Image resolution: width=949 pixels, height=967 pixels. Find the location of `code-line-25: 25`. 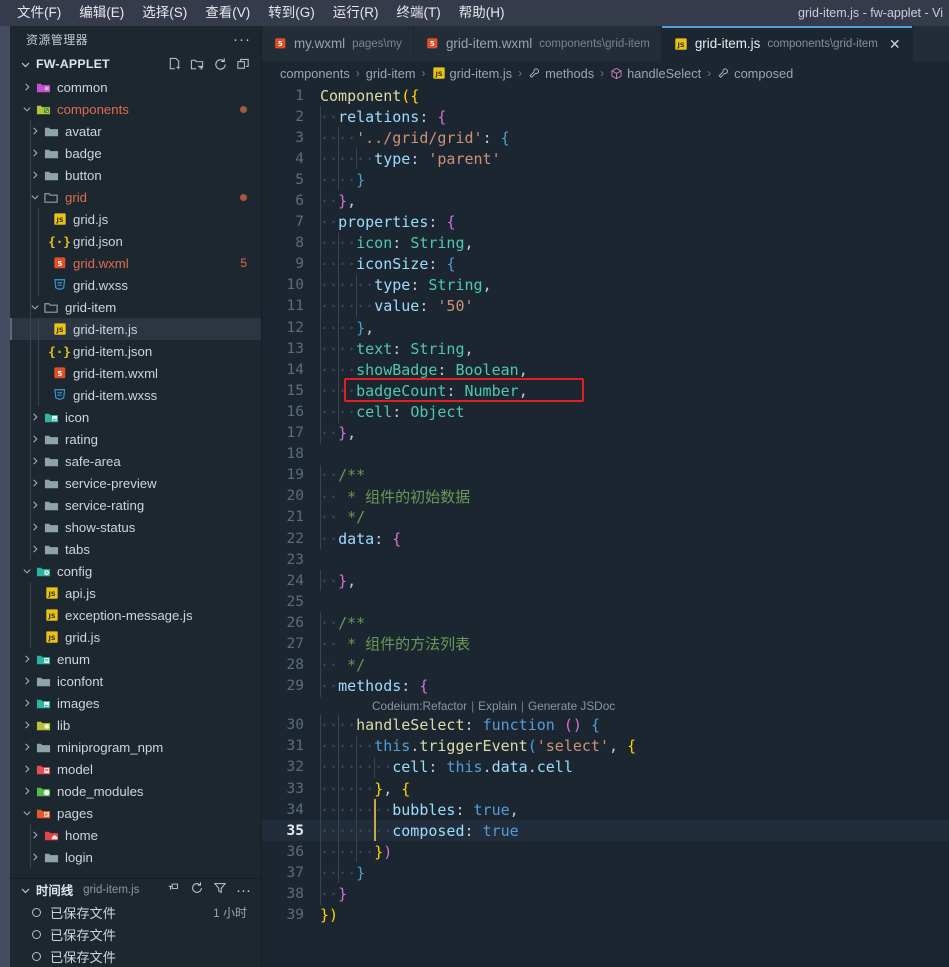

code-line-25: 25 is located at coordinates (605, 601).